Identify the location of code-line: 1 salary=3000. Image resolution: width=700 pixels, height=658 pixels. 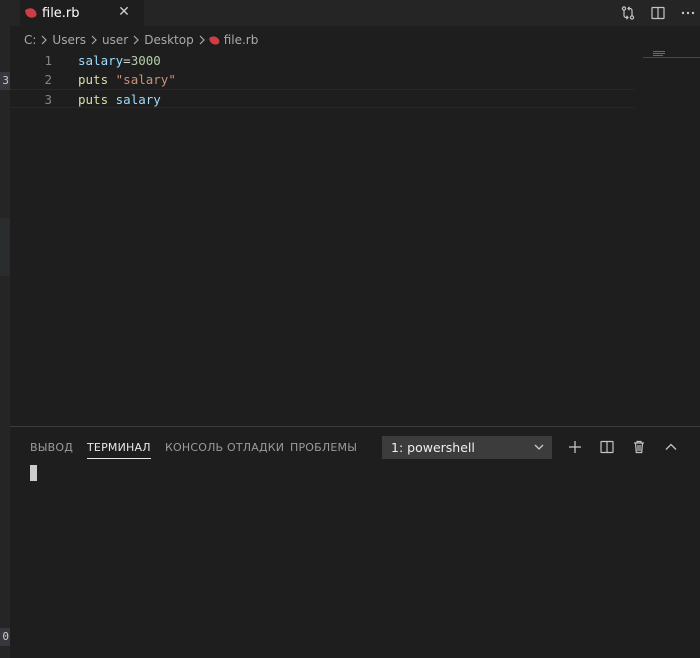
(322, 60).